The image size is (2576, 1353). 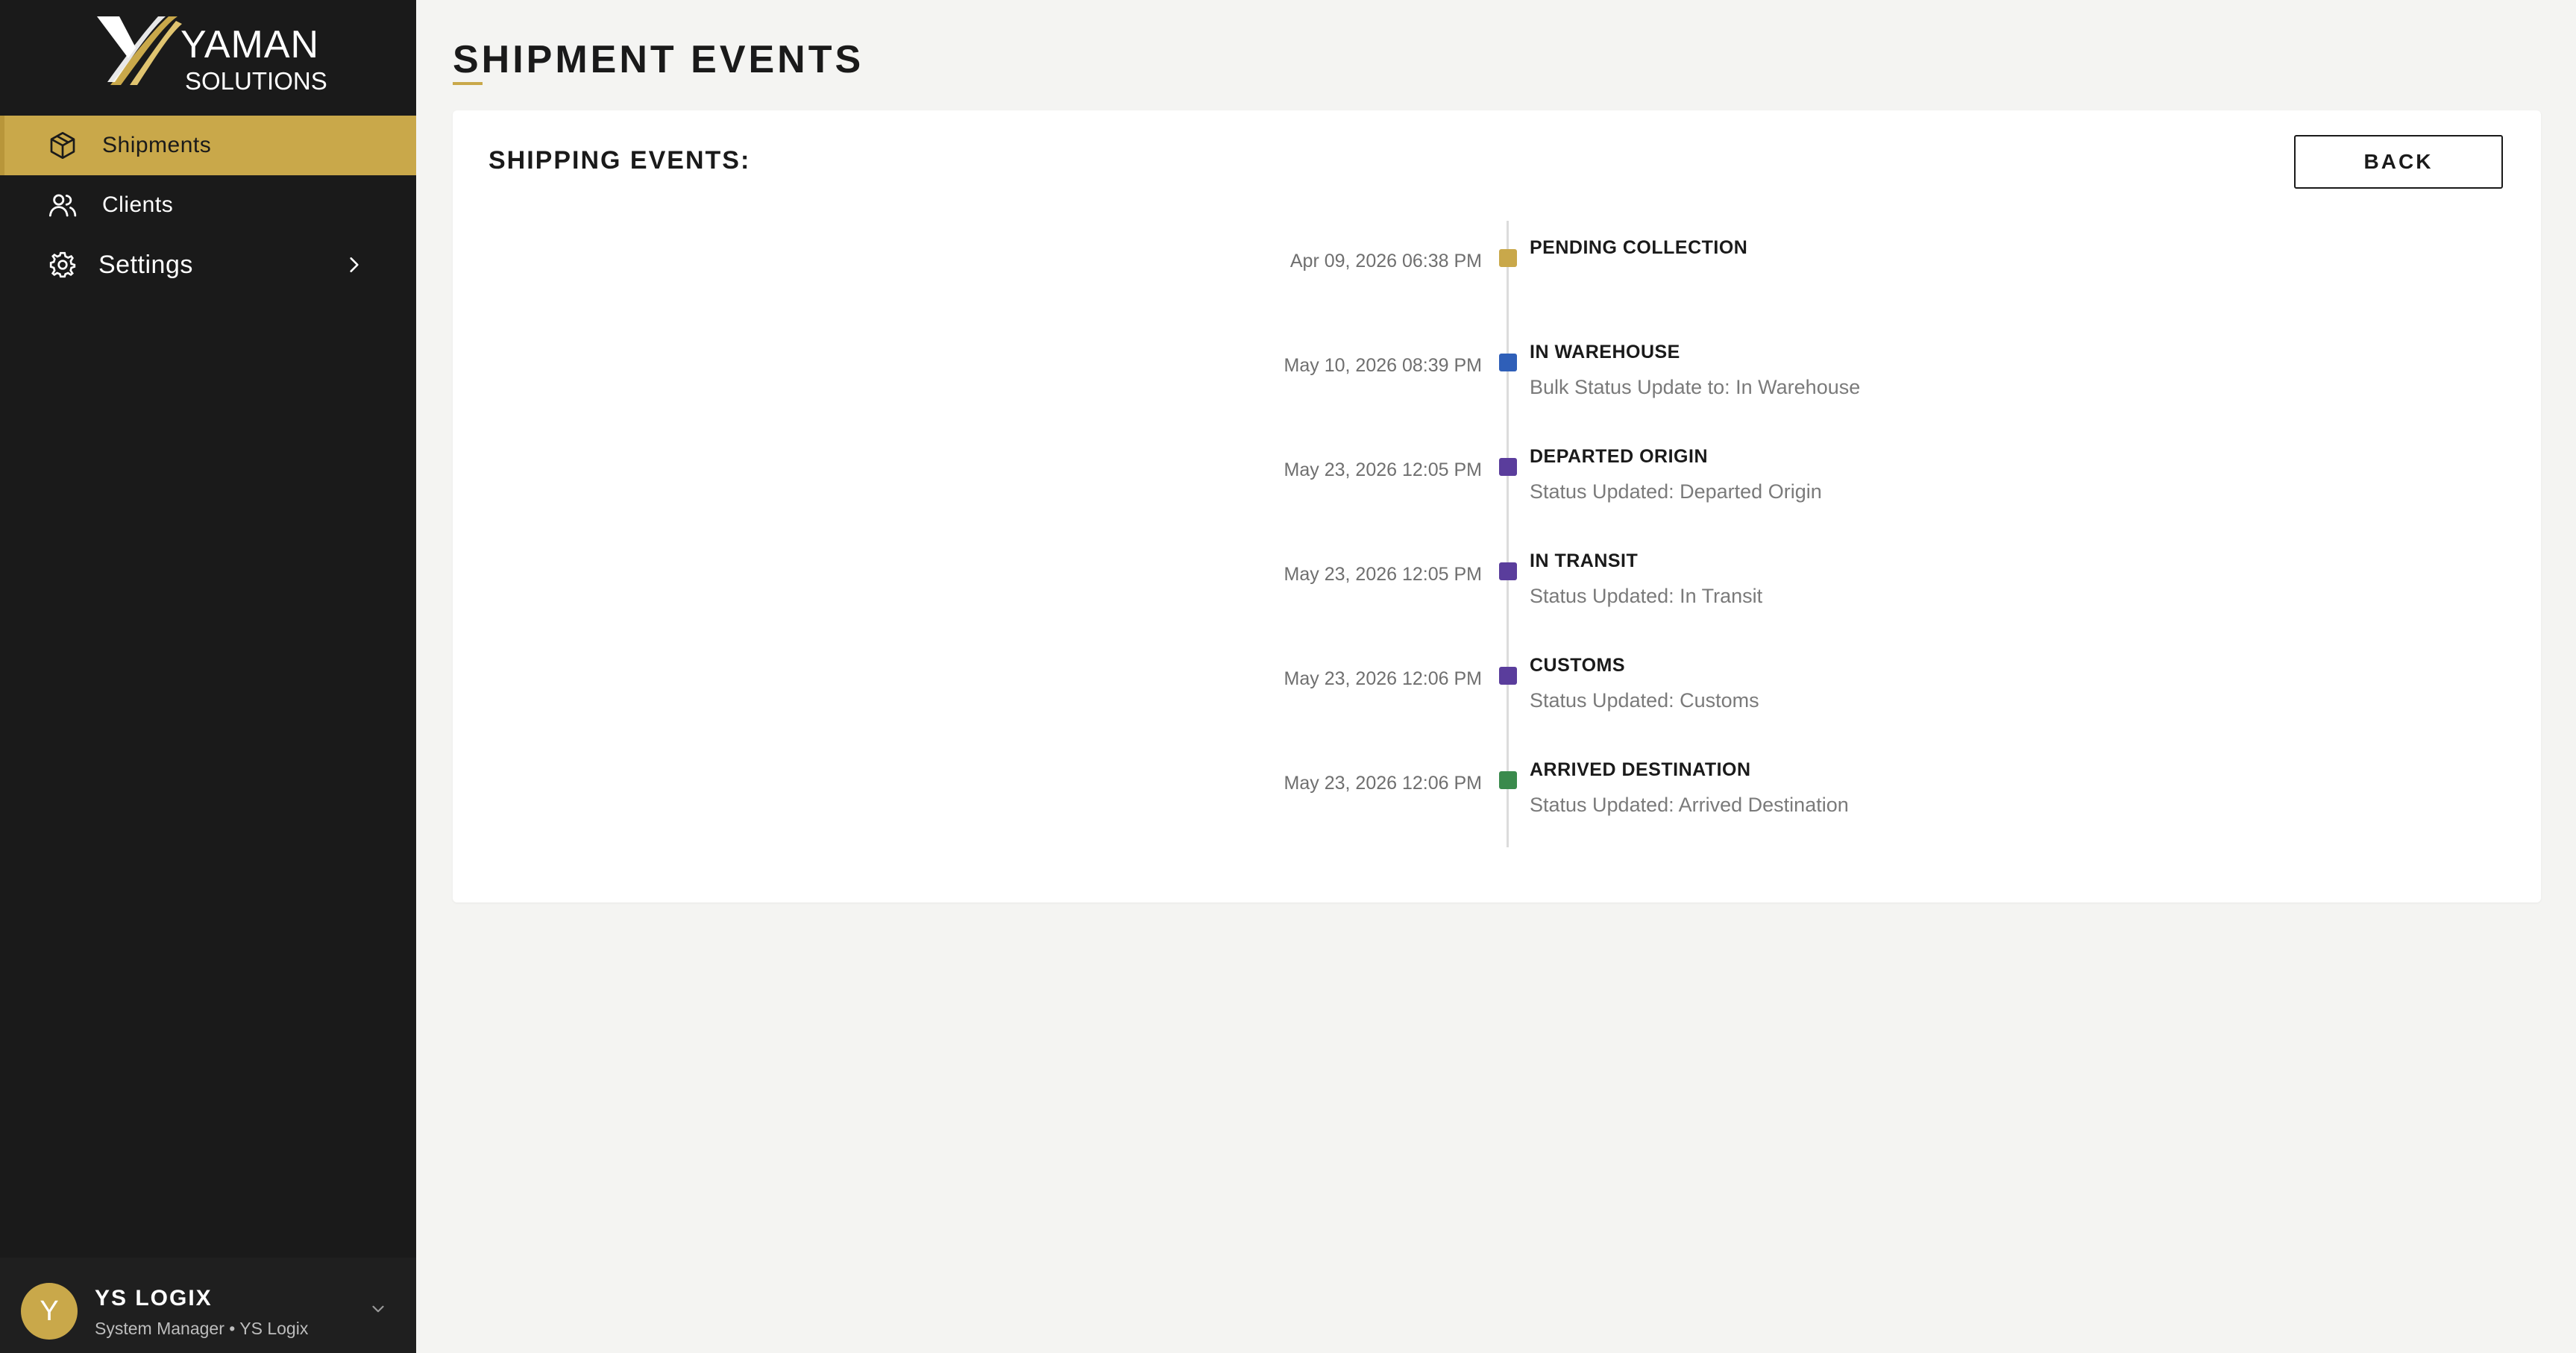 What do you see at coordinates (1696, 387) in the screenshot?
I see `event-description: Bulk Status Update to: In Warehouse` at bounding box center [1696, 387].